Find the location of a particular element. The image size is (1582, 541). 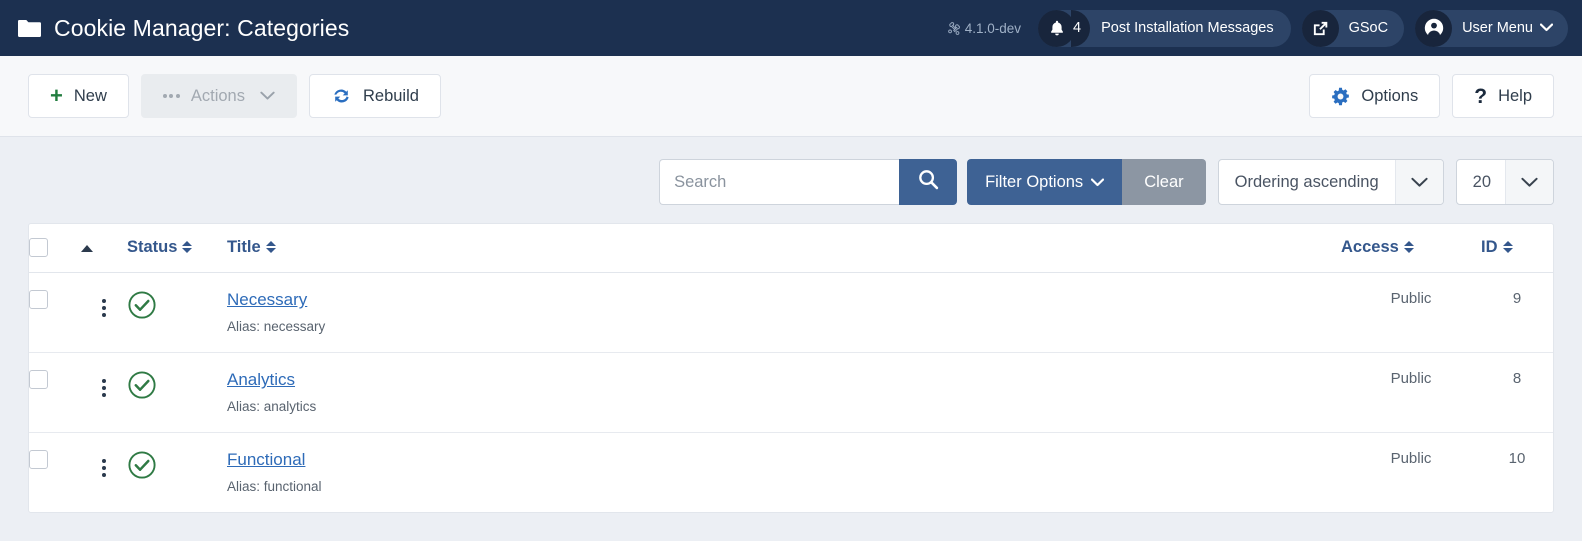

title-column-label: Title is located at coordinates (244, 247).